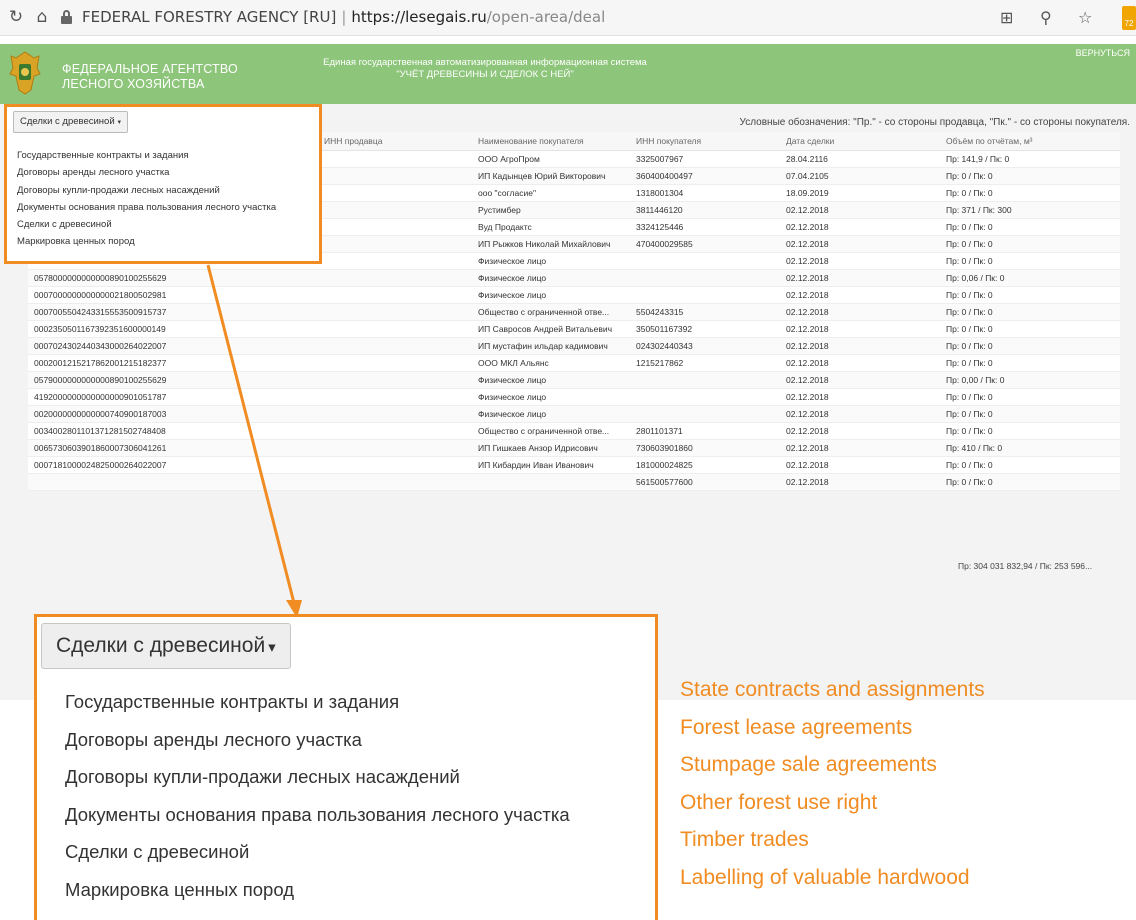  What do you see at coordinates (1006, 17) in the screenshot?
I see `translate-icon: ⊞` at bounding box center [1006, 17].